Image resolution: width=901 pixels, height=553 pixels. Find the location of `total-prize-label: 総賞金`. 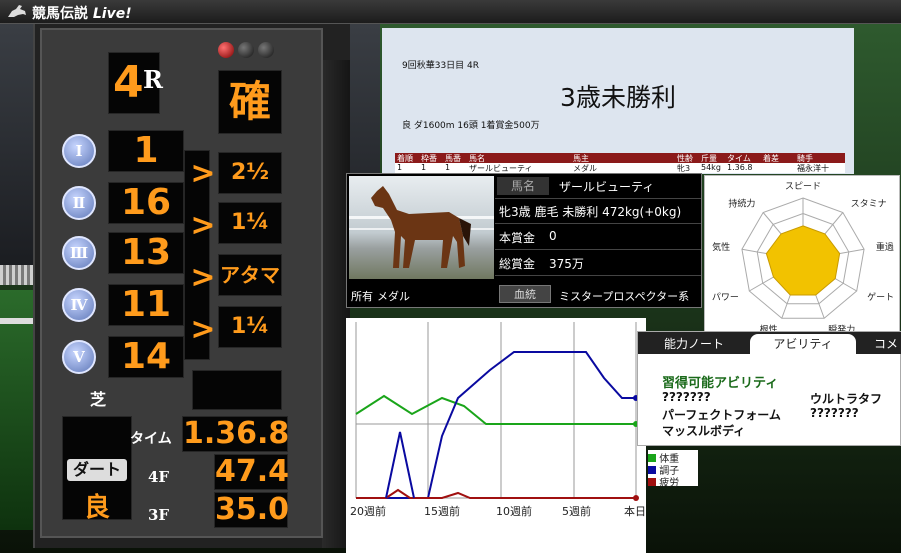

total-prize-label: 総賞金 is located at coordinates (517, 264).